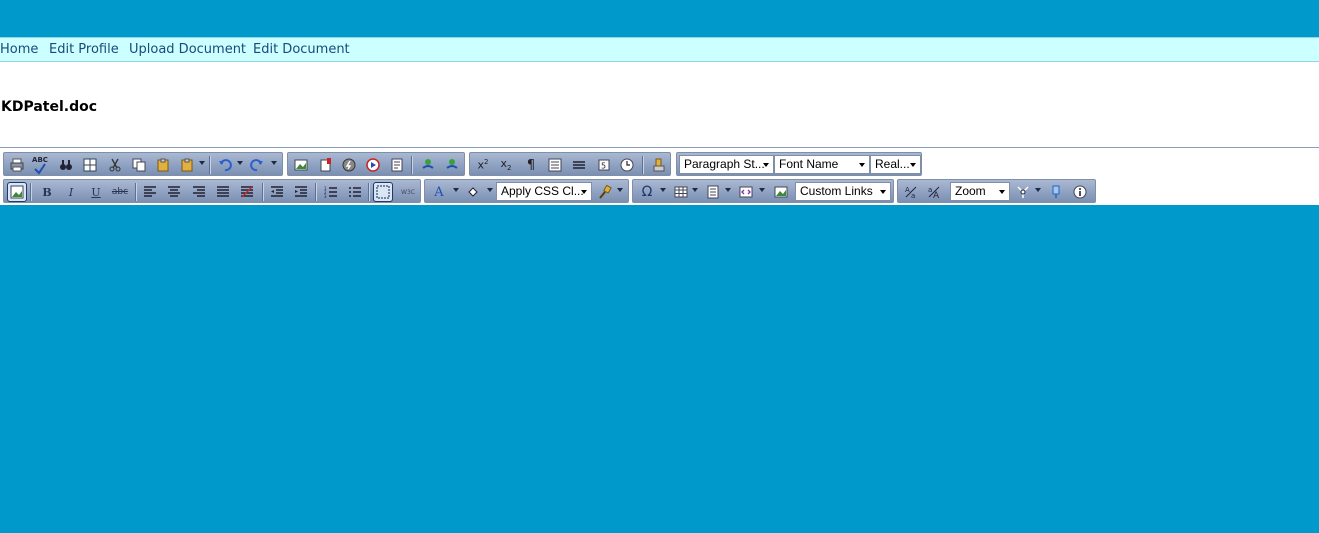 Image resolution: width=1319 pixels, height=533 pixels. I want to click on toolbar-group-view: Aa aA Zoom, so click(996, 191).